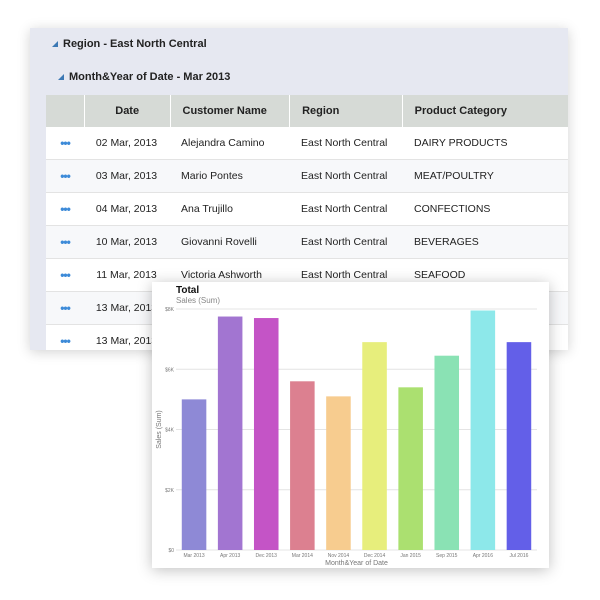  What do you see at coordinates (126, 143) in the screenshot?
I see `cell-date: 02 Mar, 2013` at bounding box center [126, 143].